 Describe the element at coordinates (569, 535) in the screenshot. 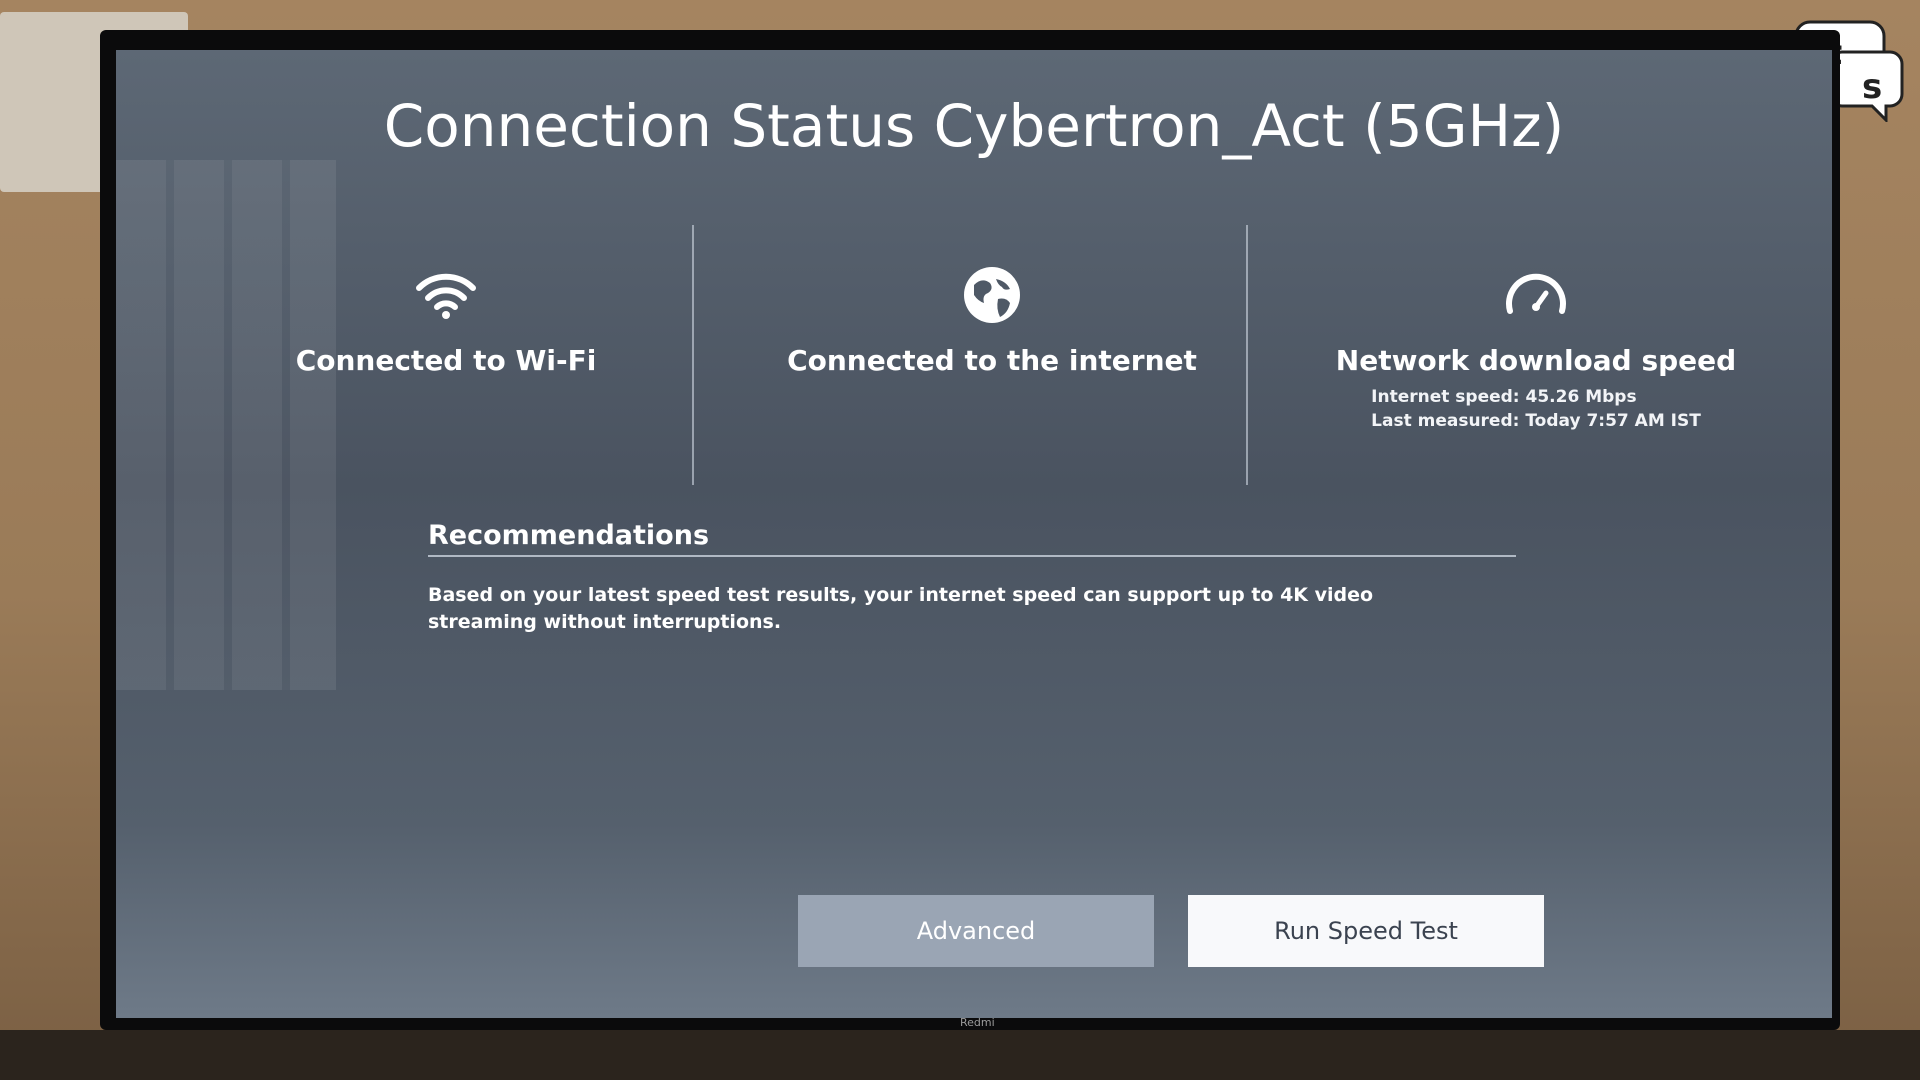

I see `recommendations-heading: Recommendations` at that location.